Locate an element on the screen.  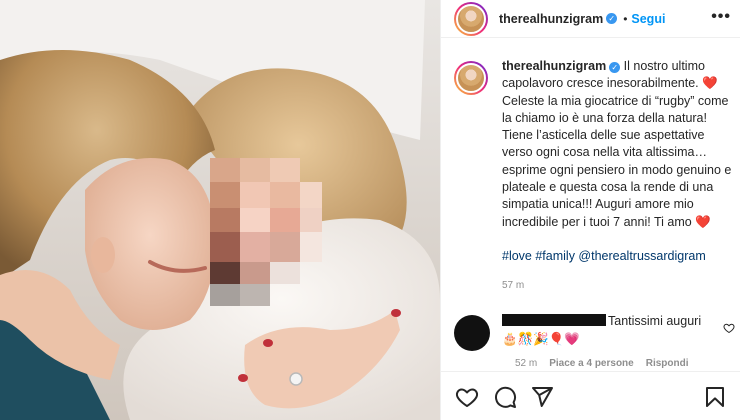
commenter-avatar is located at coordinates (472, 333).